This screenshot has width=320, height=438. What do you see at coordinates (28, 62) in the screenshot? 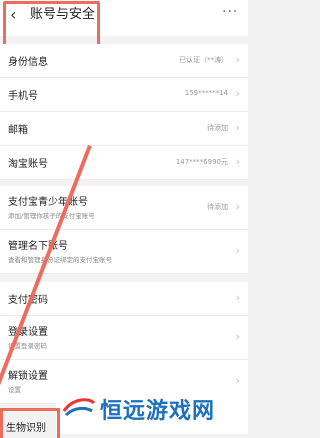
I see `row-label: 身份信息` at bounding box center [28, 62].